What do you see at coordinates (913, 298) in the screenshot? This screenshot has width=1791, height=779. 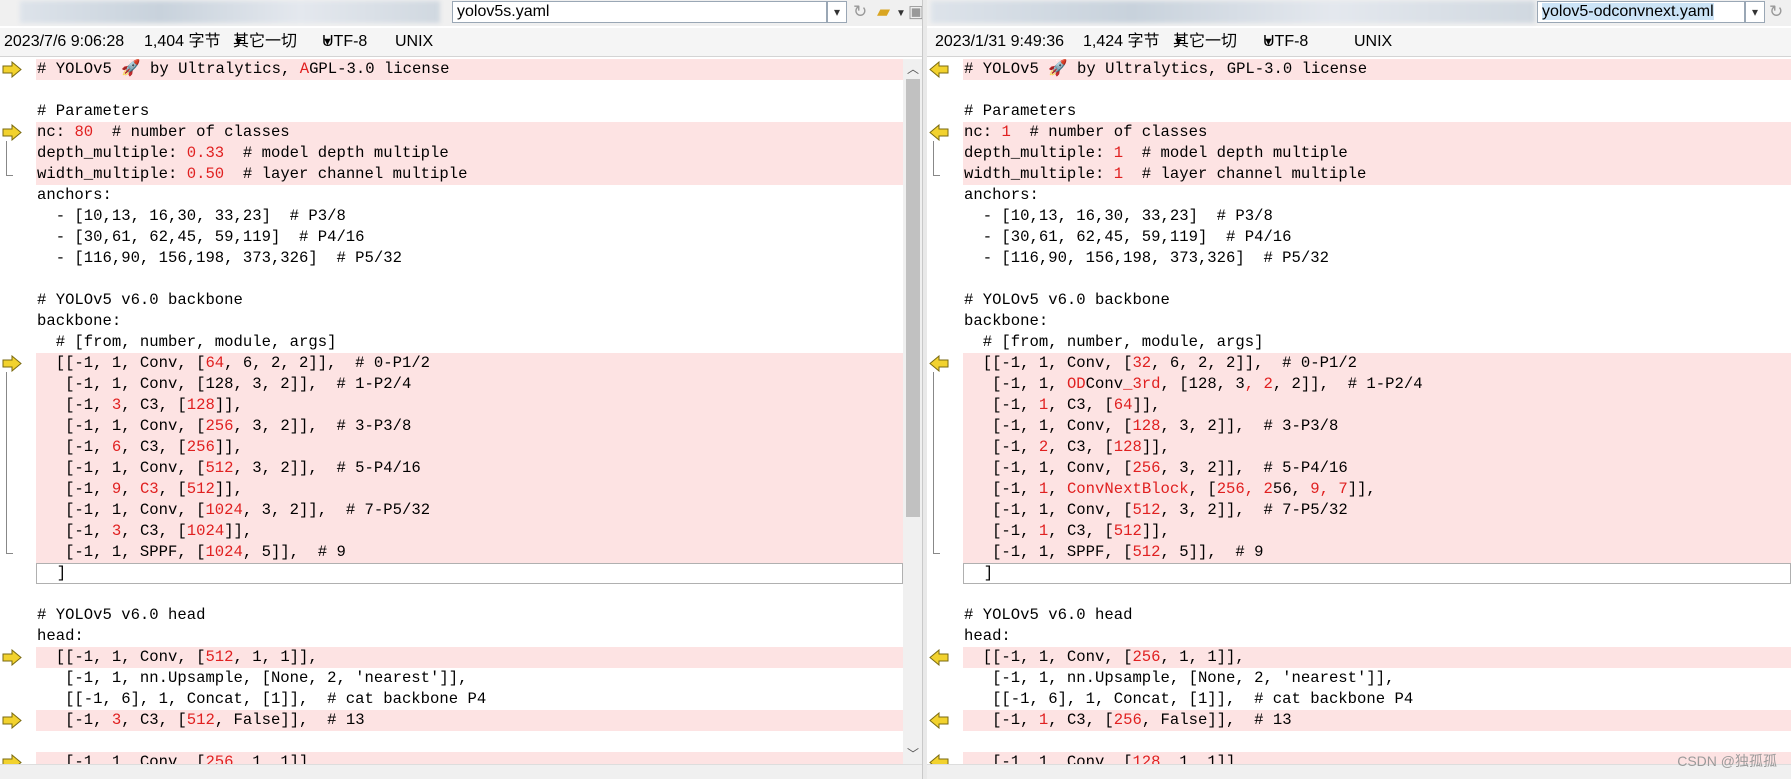 I see `scrollbar-thumb` at bounding box center [913, 298].